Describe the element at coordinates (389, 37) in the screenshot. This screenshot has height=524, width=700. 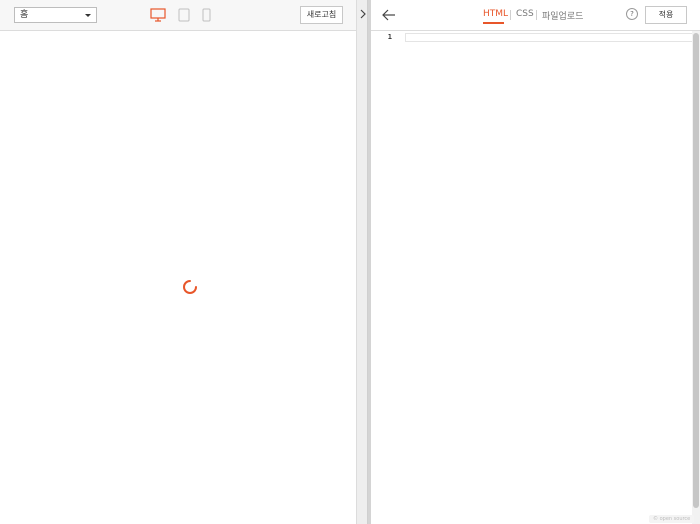
I see `line-number: 1` at that location.